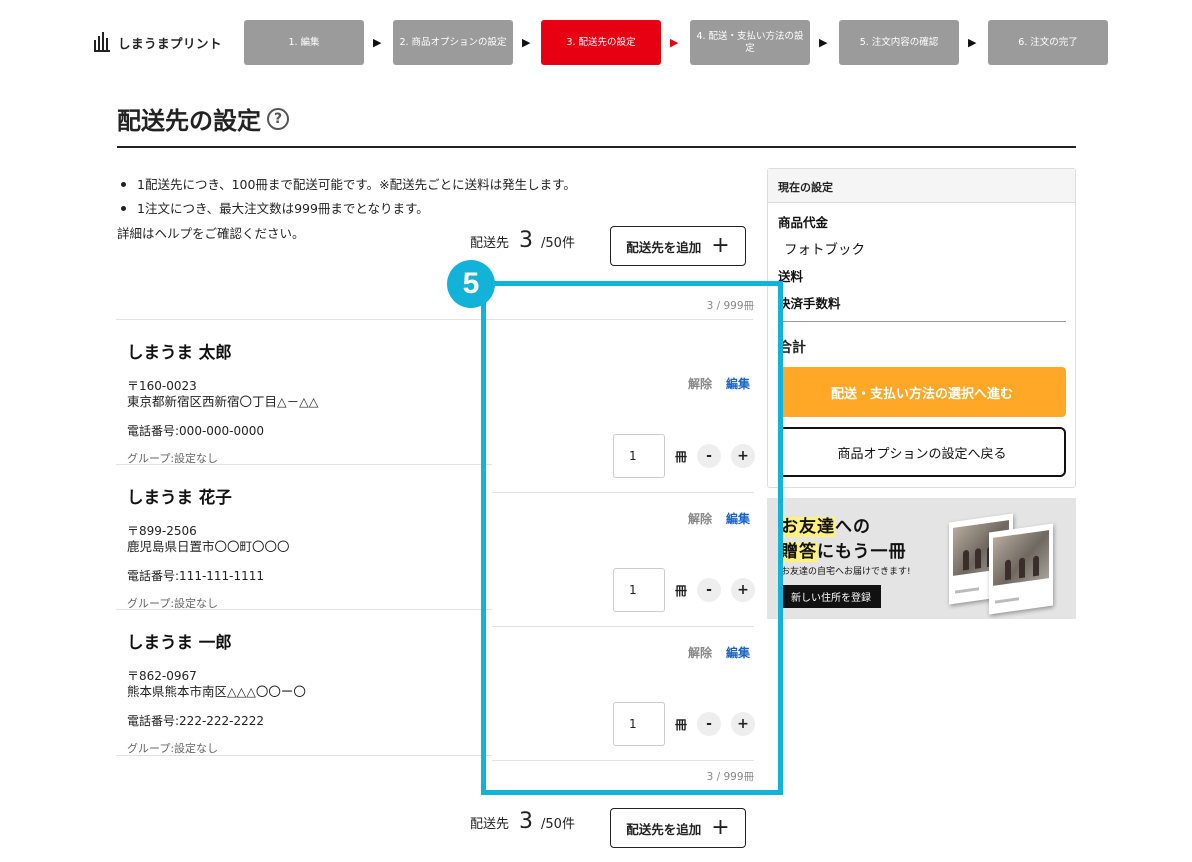  I want to click on note-item: 1配送先につき、100冊まで配送可能です。※配送先ごとに送料は発生します。, so click(346, 185).